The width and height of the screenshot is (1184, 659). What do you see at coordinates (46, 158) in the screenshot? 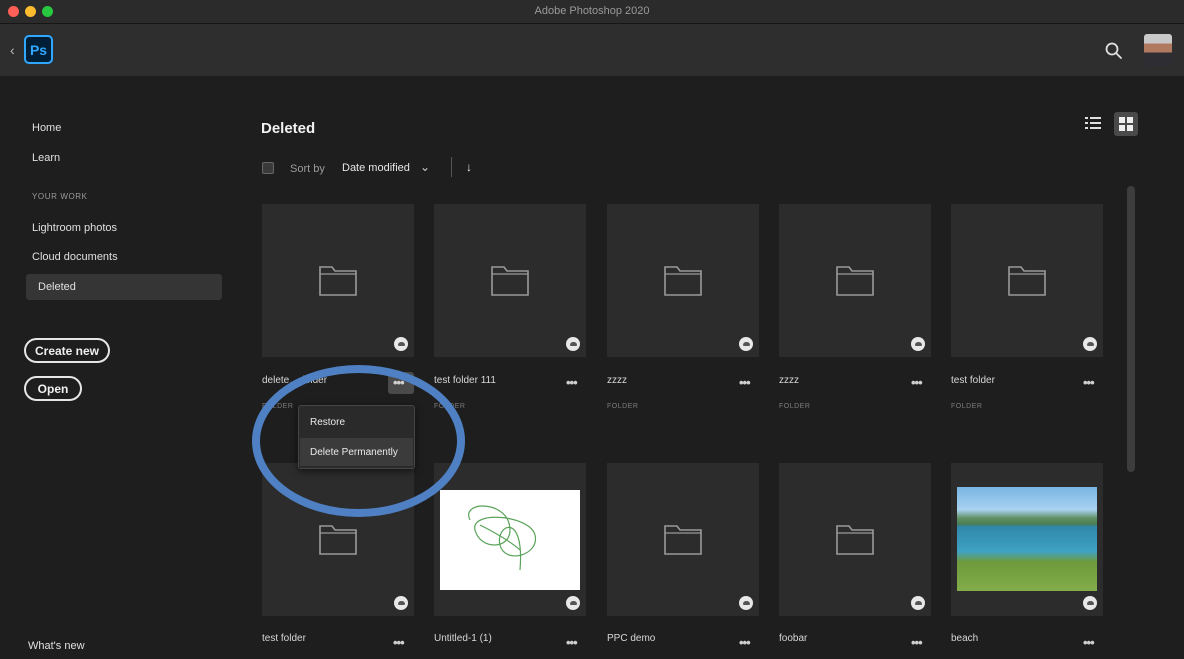
I see `sidebar-item-learn: Learn` at bounding box center [46, 158].